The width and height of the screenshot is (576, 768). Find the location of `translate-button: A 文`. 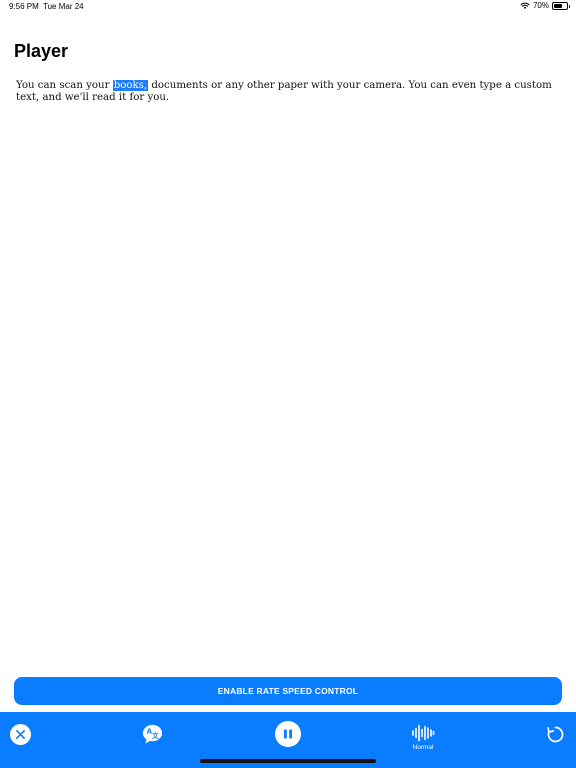

translate-button: A 文 is located at coordinates (152, 734).